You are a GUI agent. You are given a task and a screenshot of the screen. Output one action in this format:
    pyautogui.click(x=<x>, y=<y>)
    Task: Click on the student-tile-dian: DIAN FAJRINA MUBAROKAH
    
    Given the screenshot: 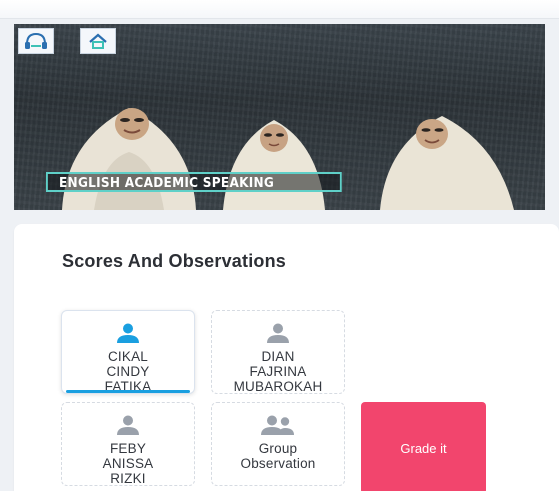 What is the action you would take?
    pyautogui.click(x=278, y=352)
    